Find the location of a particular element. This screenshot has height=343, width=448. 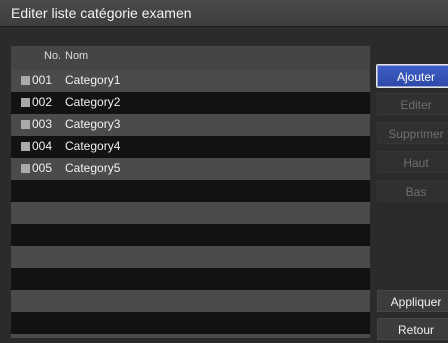

table-row: 001 Category1 is located at coordinates (190, 81).